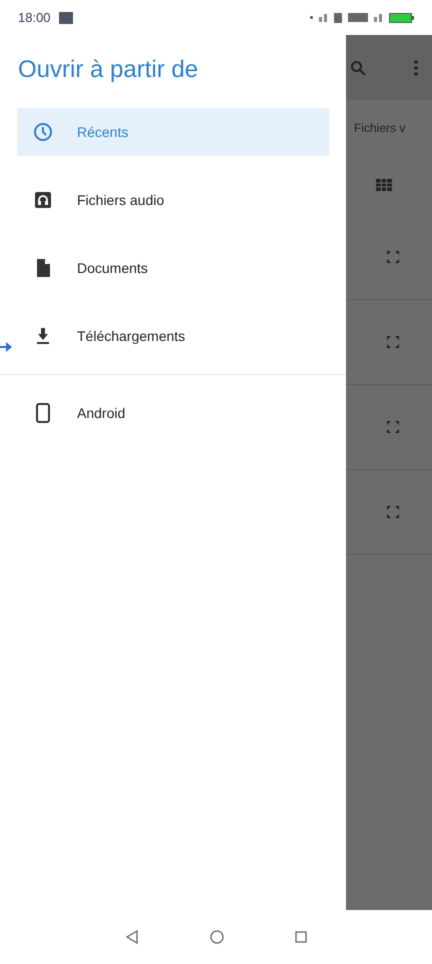  What do you see at coordinates (43, 132) in the screenshot?
I see `clock-icon` at bounding box center [43, 132].